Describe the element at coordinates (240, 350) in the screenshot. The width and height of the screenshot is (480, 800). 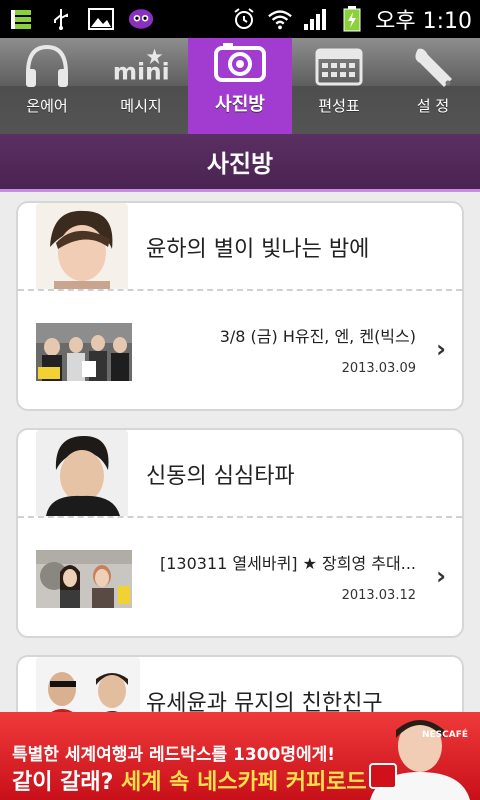
I see `photo-entry-row: 3/8 (금) H유진, 엔, 켄(빅스) 2013.03.09 ›` at that location.